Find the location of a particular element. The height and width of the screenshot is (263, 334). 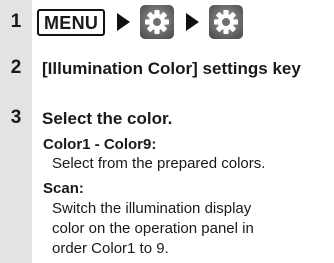

option-description-line: order Color1 to 9. is located at coordinates (110, 248).